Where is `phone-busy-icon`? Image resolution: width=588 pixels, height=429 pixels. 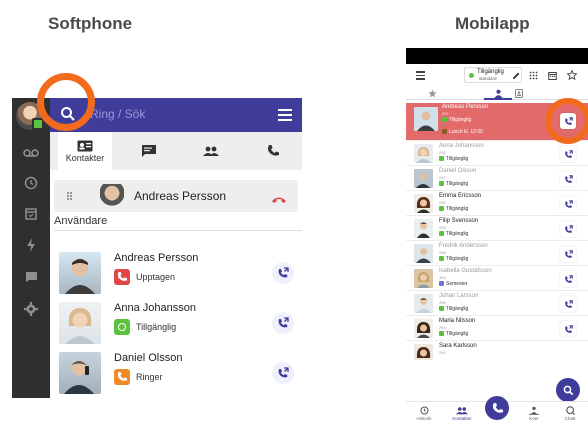
phone-busy-icon is located at coordinates (122, 277).